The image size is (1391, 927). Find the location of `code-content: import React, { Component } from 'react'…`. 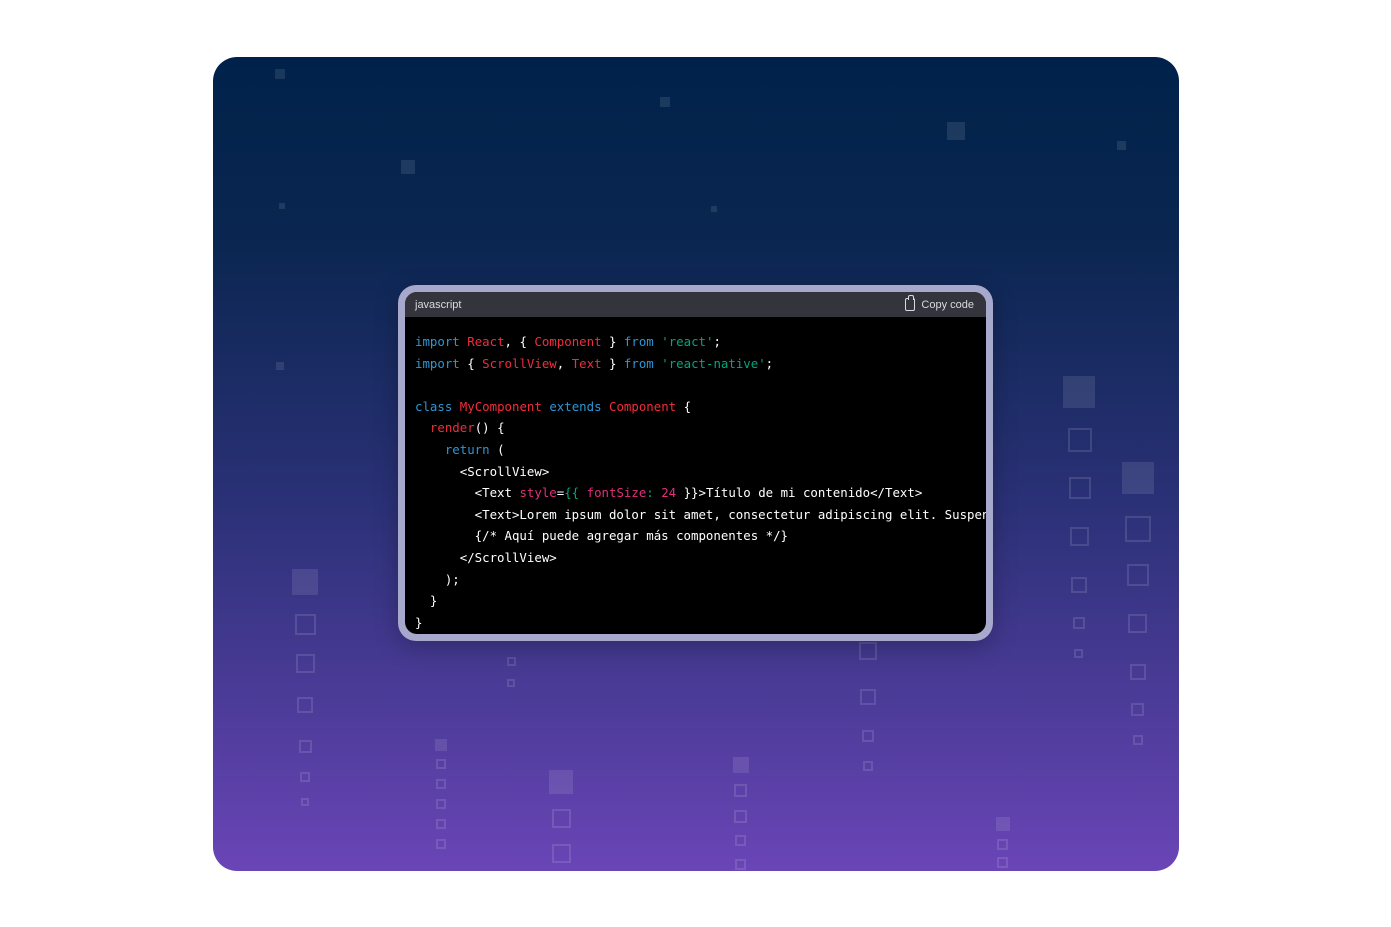

code-content: import React, { Component } from 'react'… is located at coordinates (695, 475).